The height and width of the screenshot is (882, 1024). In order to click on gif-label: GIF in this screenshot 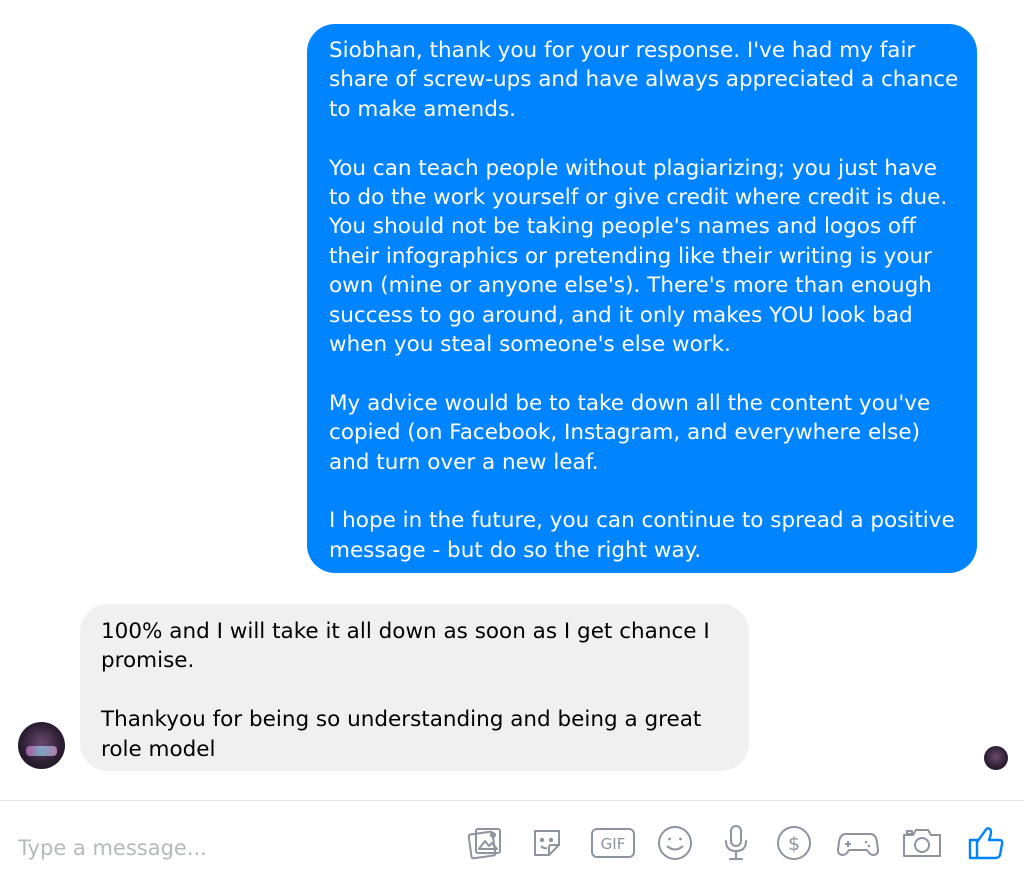, I will do `click(613, 844)`.